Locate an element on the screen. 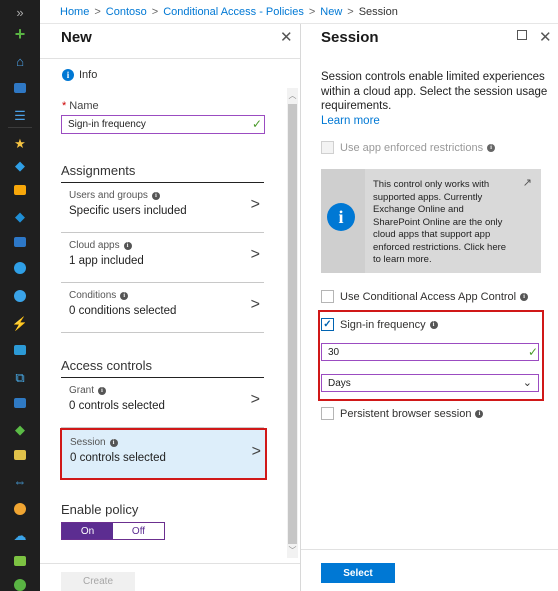 The height and width of the screenshot is (591, 558). frequency-unit-value: Days is located at coordinates (339, 383).